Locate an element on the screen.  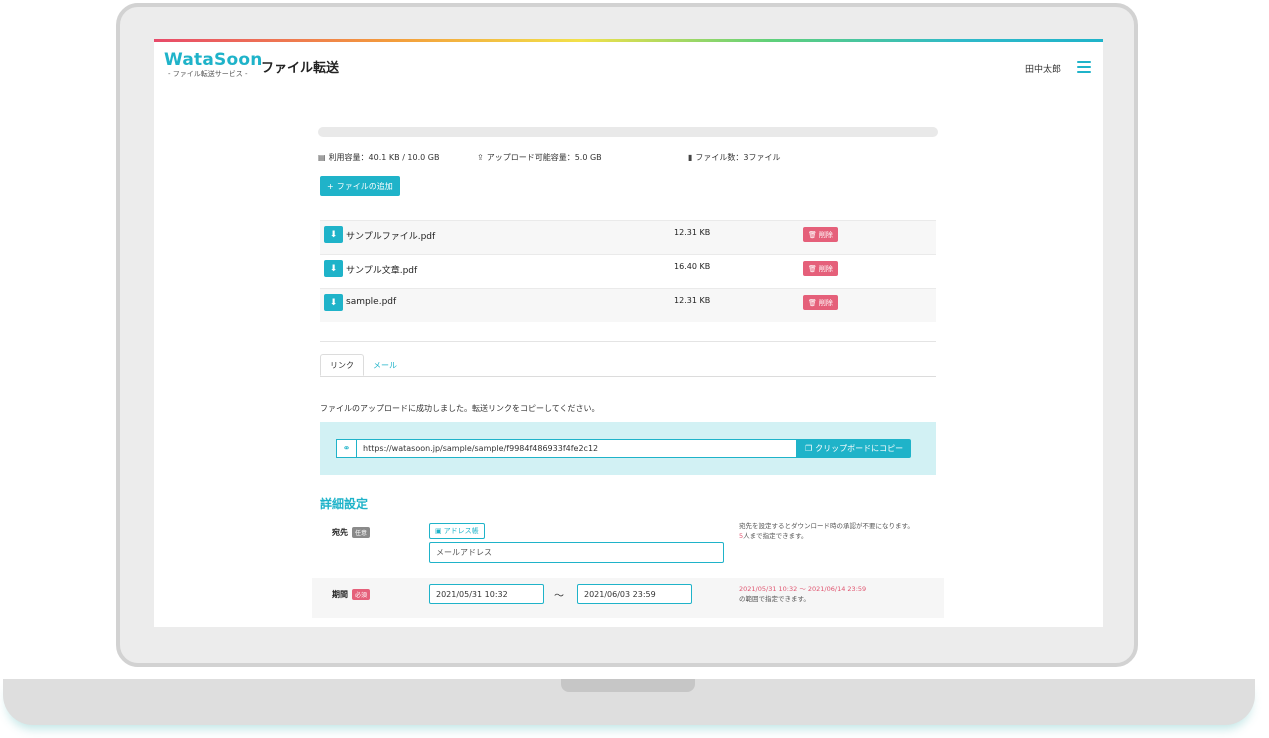
file-name: sample.pdf is located at coordinates (371, 302).